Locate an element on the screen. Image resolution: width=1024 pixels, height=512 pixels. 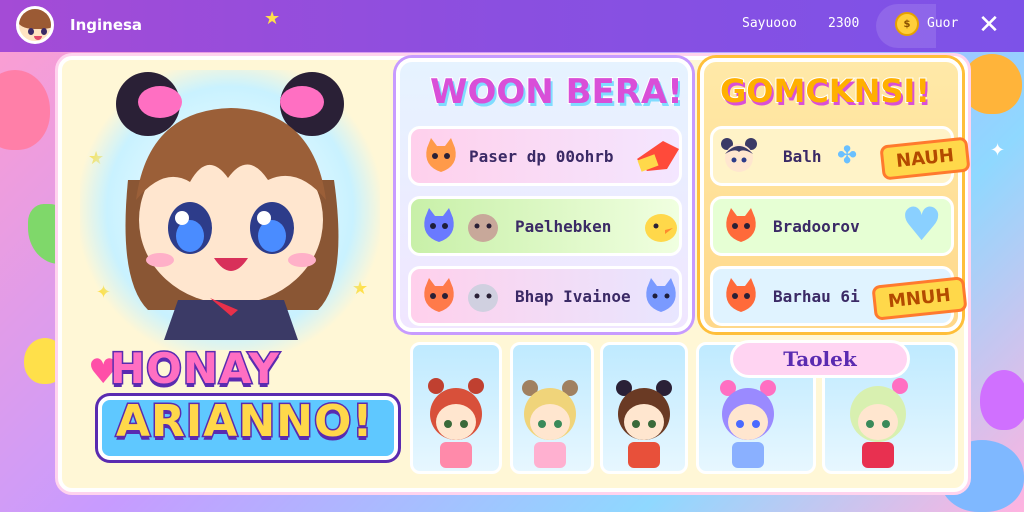
right-row-3: Barhau 6i MNUH is located at coordinates (839, 296).